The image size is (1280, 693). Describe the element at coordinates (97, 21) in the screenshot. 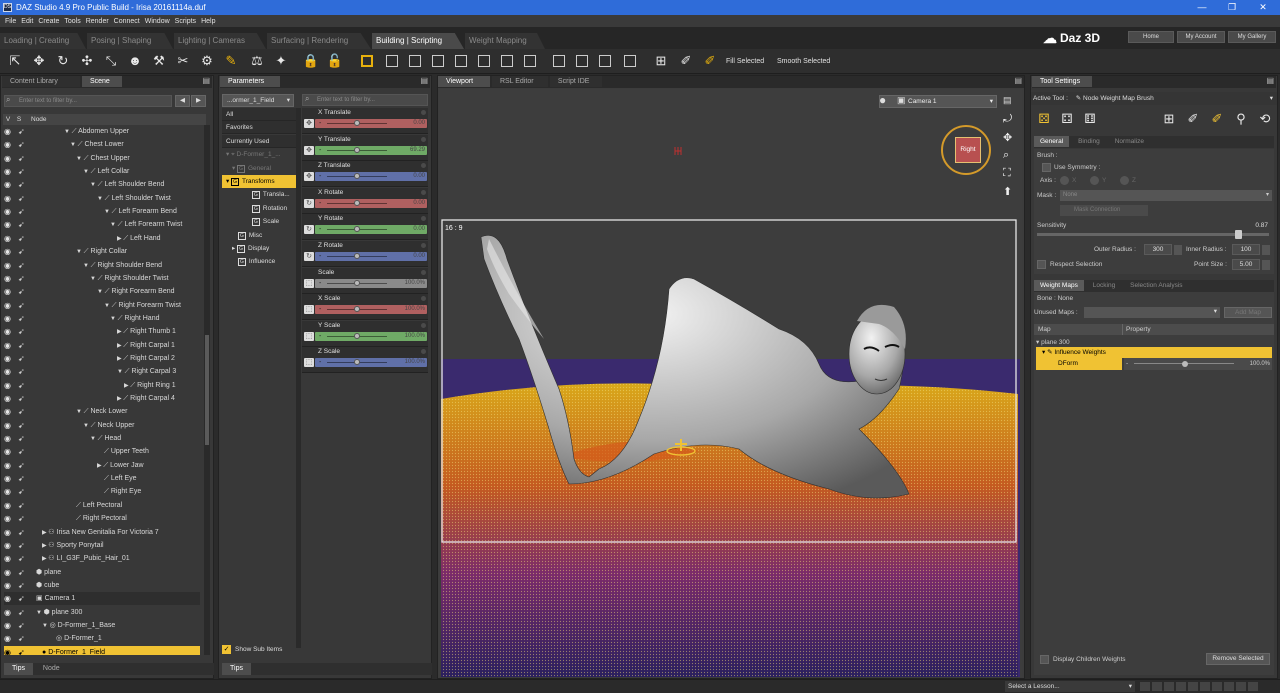

I see `menu-render: Render` at that location.